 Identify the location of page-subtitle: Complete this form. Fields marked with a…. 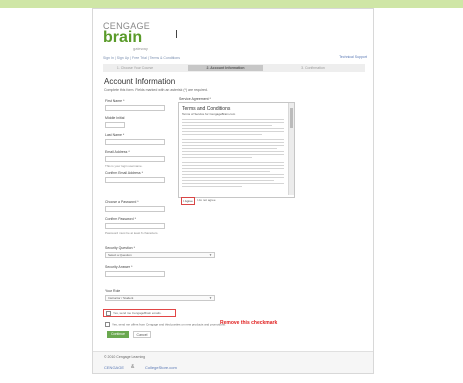
(156, 90).